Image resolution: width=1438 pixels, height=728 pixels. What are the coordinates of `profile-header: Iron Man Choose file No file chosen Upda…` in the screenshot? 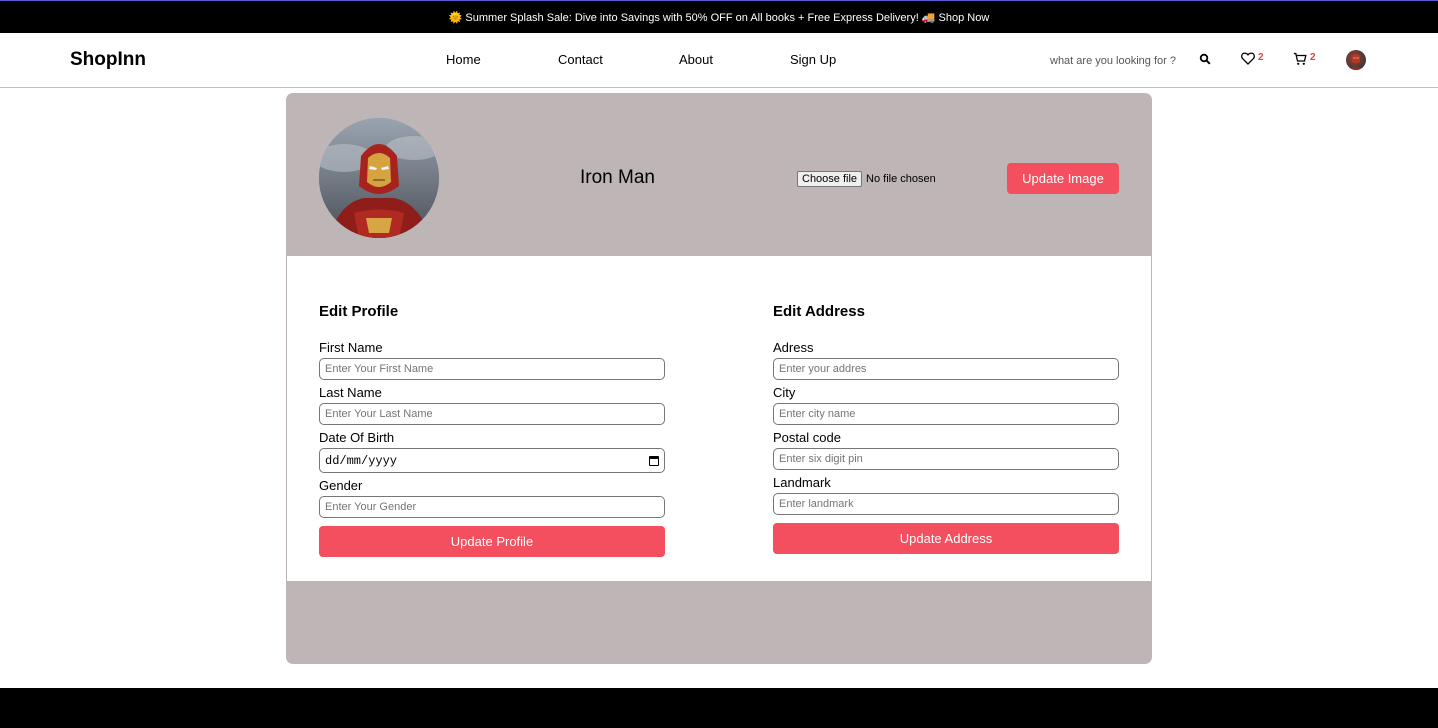 It's located at (719, 174).